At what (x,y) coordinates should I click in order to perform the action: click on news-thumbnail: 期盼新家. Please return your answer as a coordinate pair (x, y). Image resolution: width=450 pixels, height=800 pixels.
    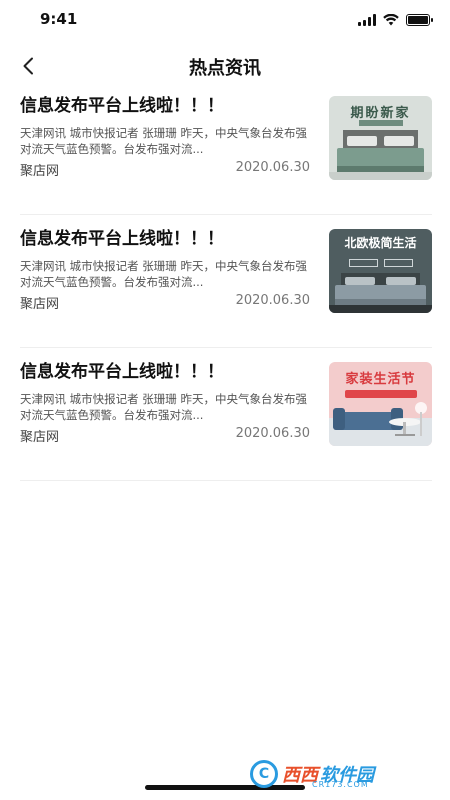
    Looking at the image, I should click on (380, 138).